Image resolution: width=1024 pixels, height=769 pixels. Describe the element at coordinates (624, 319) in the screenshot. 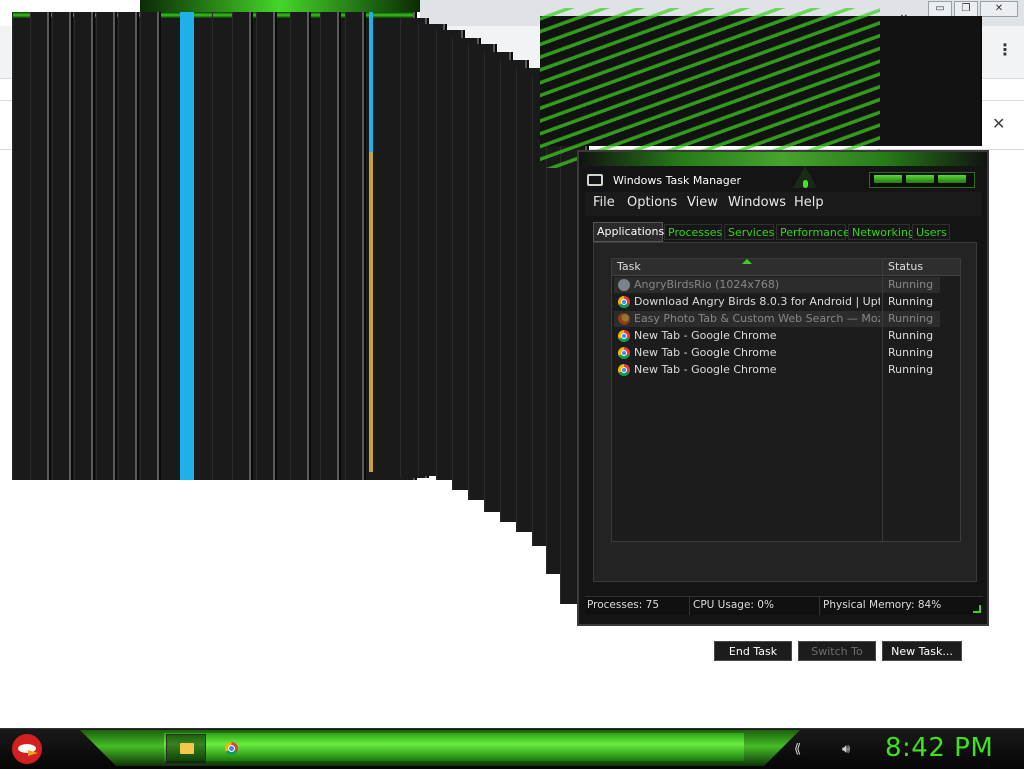

I see `firefox-icon` at that location.